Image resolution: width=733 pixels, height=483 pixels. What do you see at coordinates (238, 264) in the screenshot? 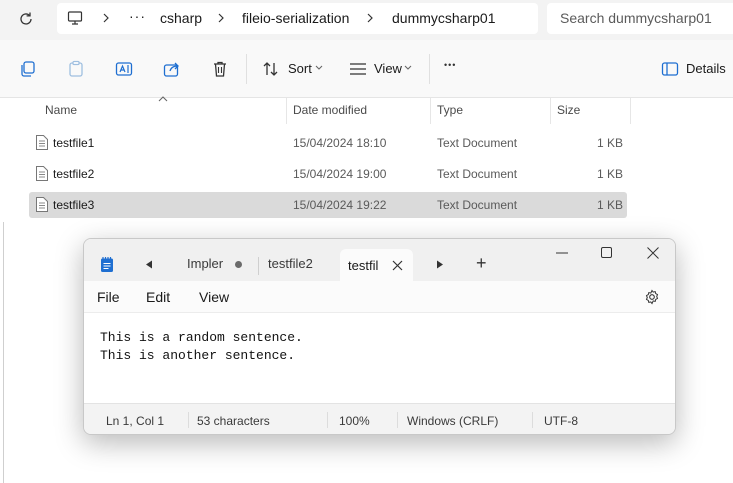
I see `unsaved-indicator` at bounding box center [238, 264].